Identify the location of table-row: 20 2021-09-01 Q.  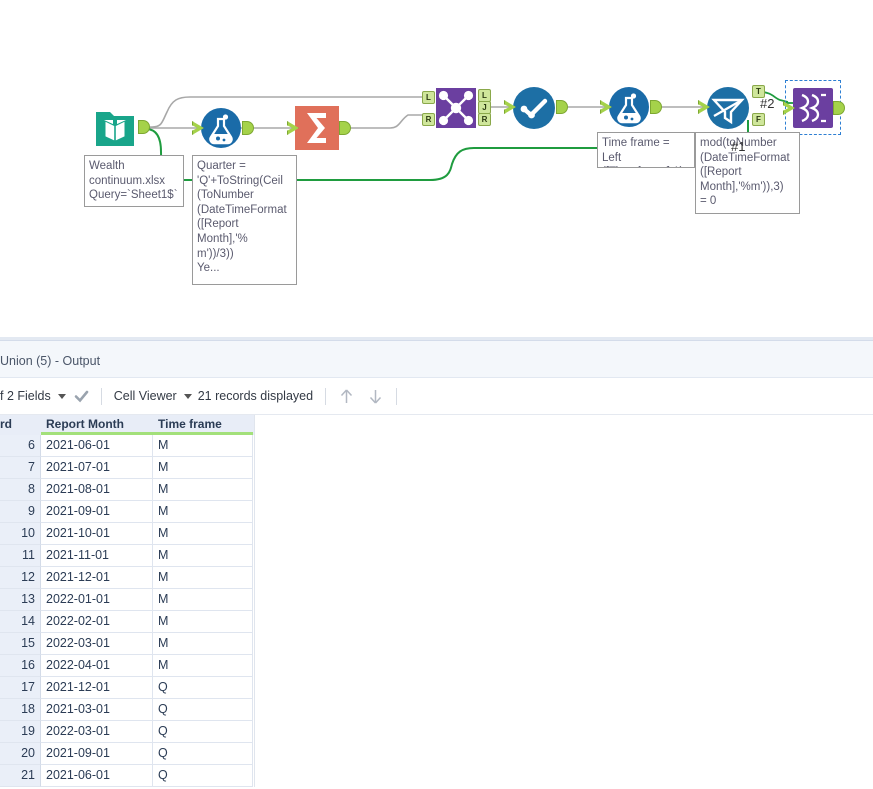
(127, 754).